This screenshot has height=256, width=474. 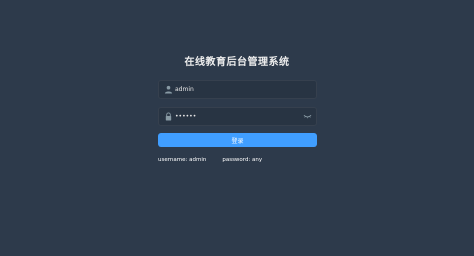 I want to click on page-title: 在线教育后台管理系统, so click(x=237, y=62).